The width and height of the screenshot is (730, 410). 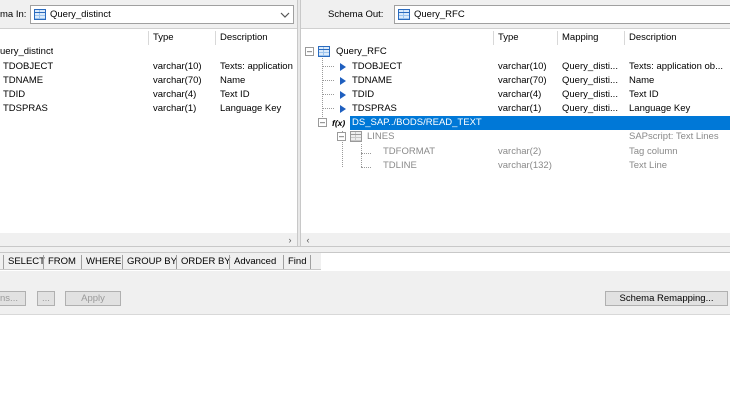 What do you see at coordinates (520, 151) in the screenshot?
I see `column-type: varchar(2)` at bounding box center [520, 151].